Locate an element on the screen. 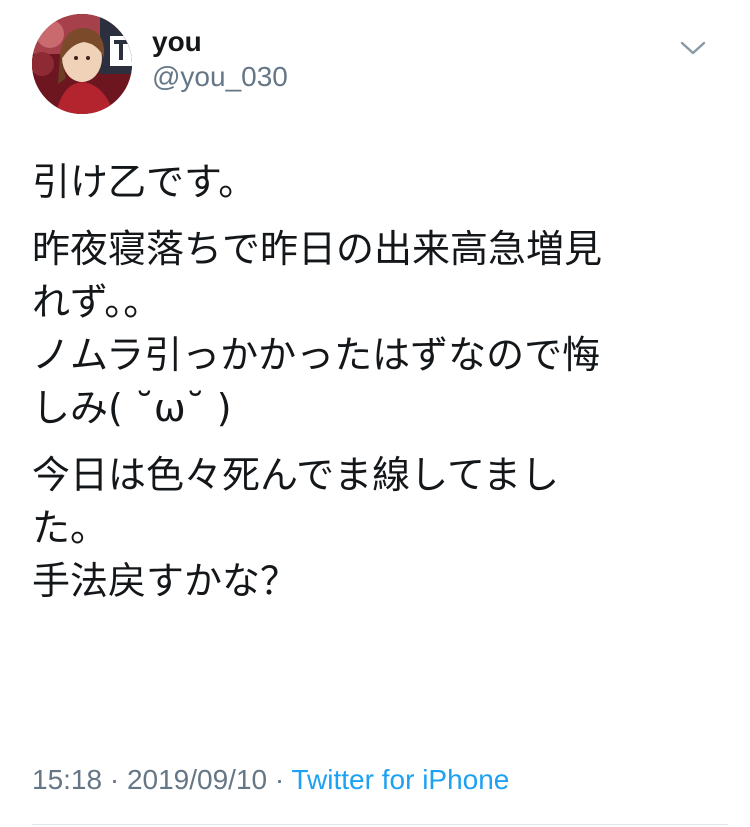 The height and width of the screenshot is (827, 750). tweet-line: しみ( ˘ω˘ ) is located at coordinates (132, 408).